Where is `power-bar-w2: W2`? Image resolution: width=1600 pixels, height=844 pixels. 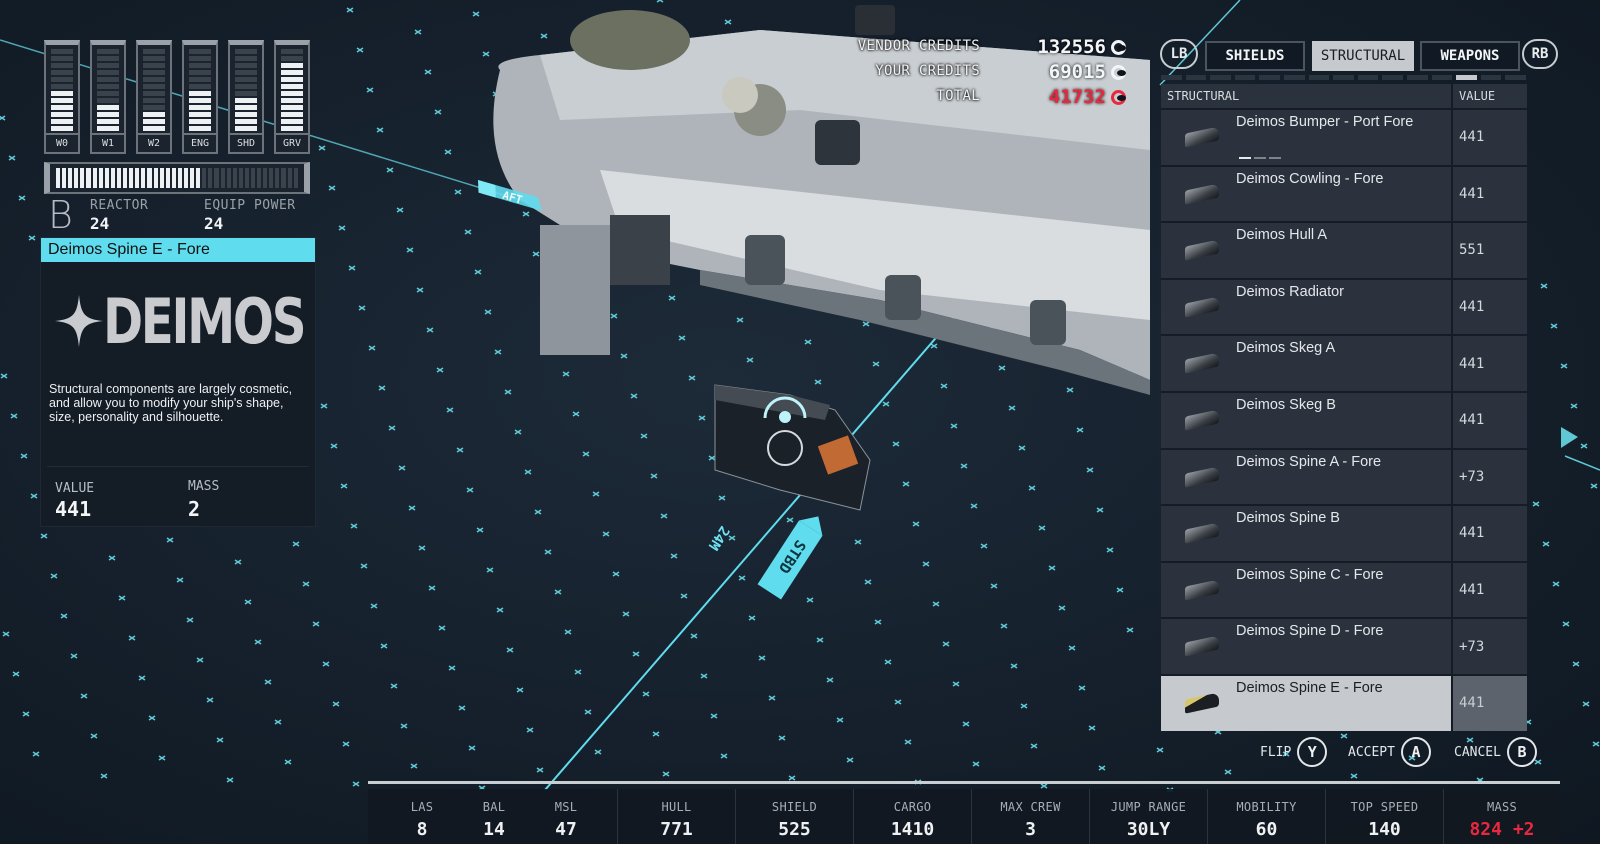 power-bar-w2: W2 is located at coordinates (154, 97).